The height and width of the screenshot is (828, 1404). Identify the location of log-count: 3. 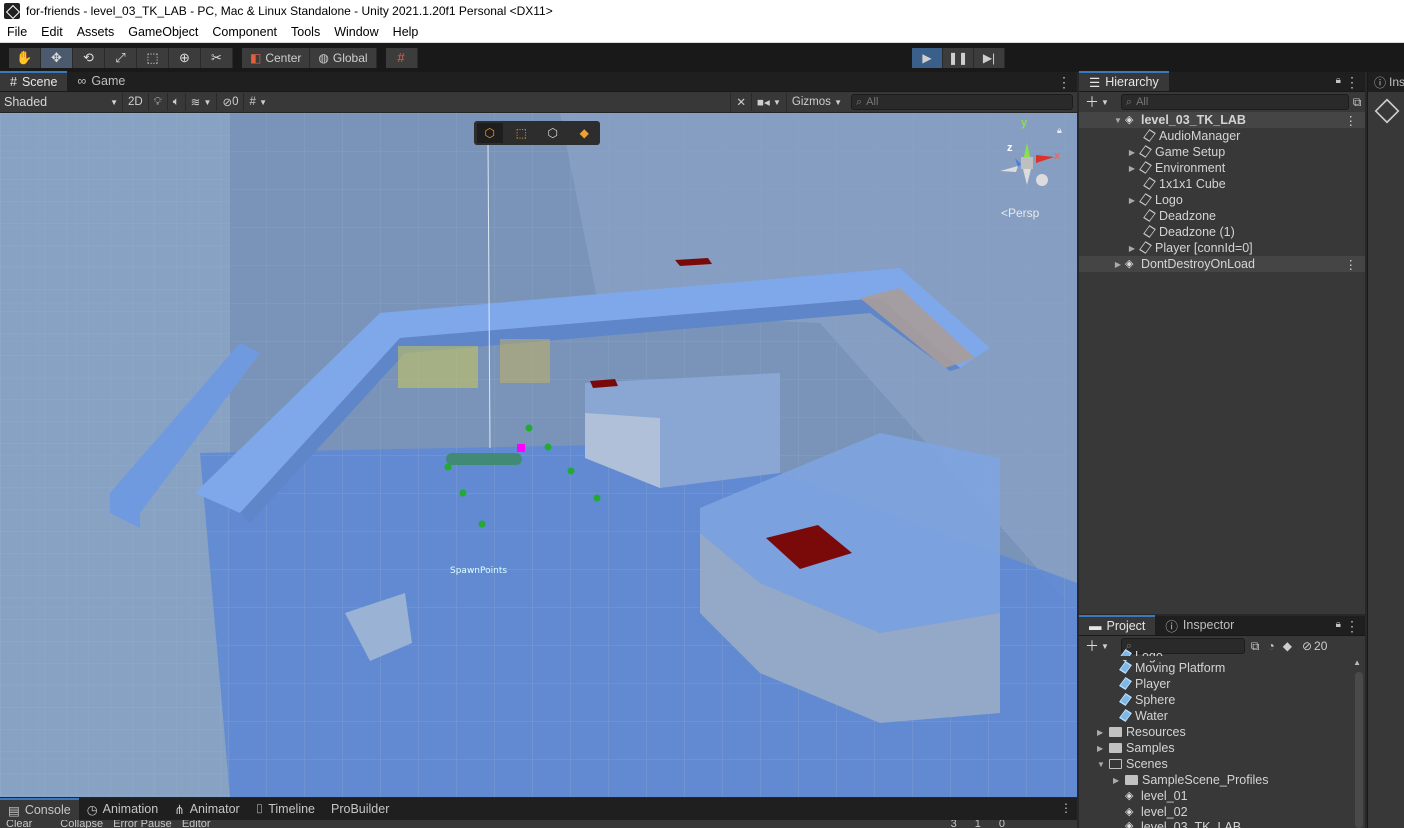
(954, 824).